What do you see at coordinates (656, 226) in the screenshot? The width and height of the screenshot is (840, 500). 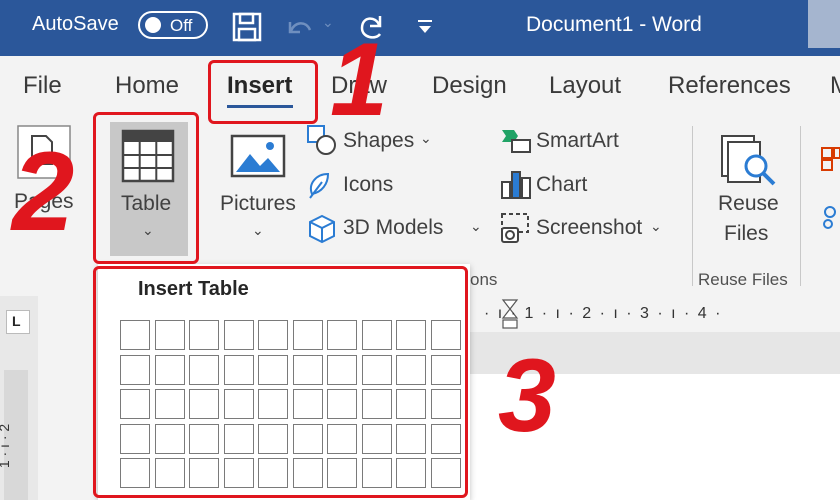 I see `screenshot-chevron-icon: ⌄` at bounding box center [656, 226].